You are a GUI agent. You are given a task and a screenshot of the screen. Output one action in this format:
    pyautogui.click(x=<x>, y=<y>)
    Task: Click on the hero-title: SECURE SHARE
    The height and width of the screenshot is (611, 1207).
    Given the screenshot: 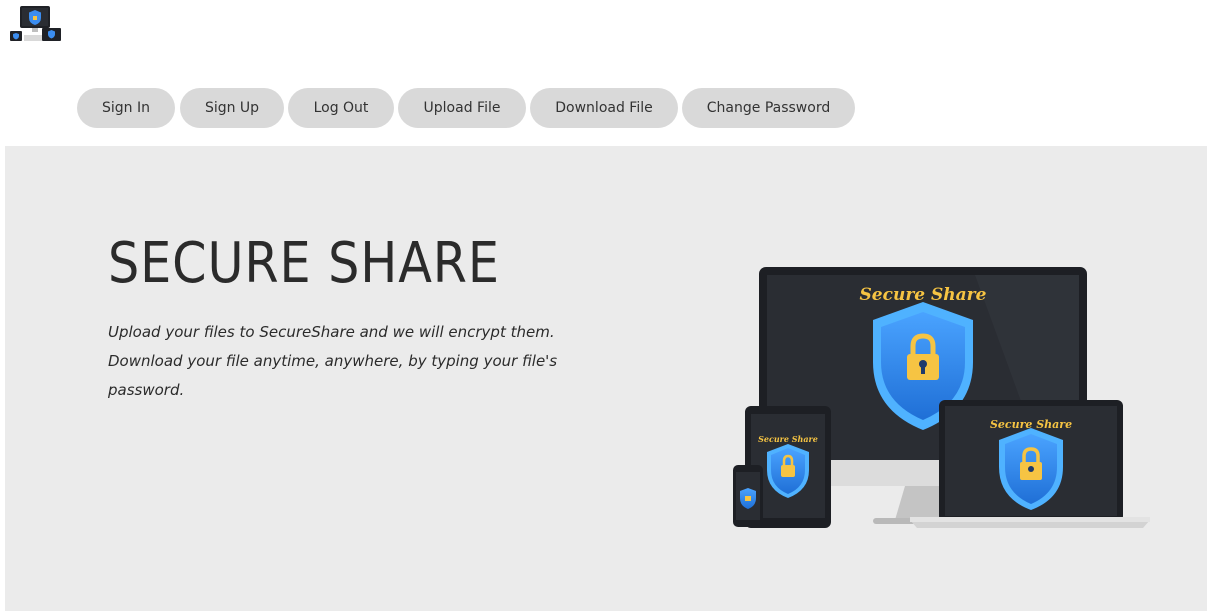 What is the action you would take?
    pyautogui.click(x=304, y=263)
    